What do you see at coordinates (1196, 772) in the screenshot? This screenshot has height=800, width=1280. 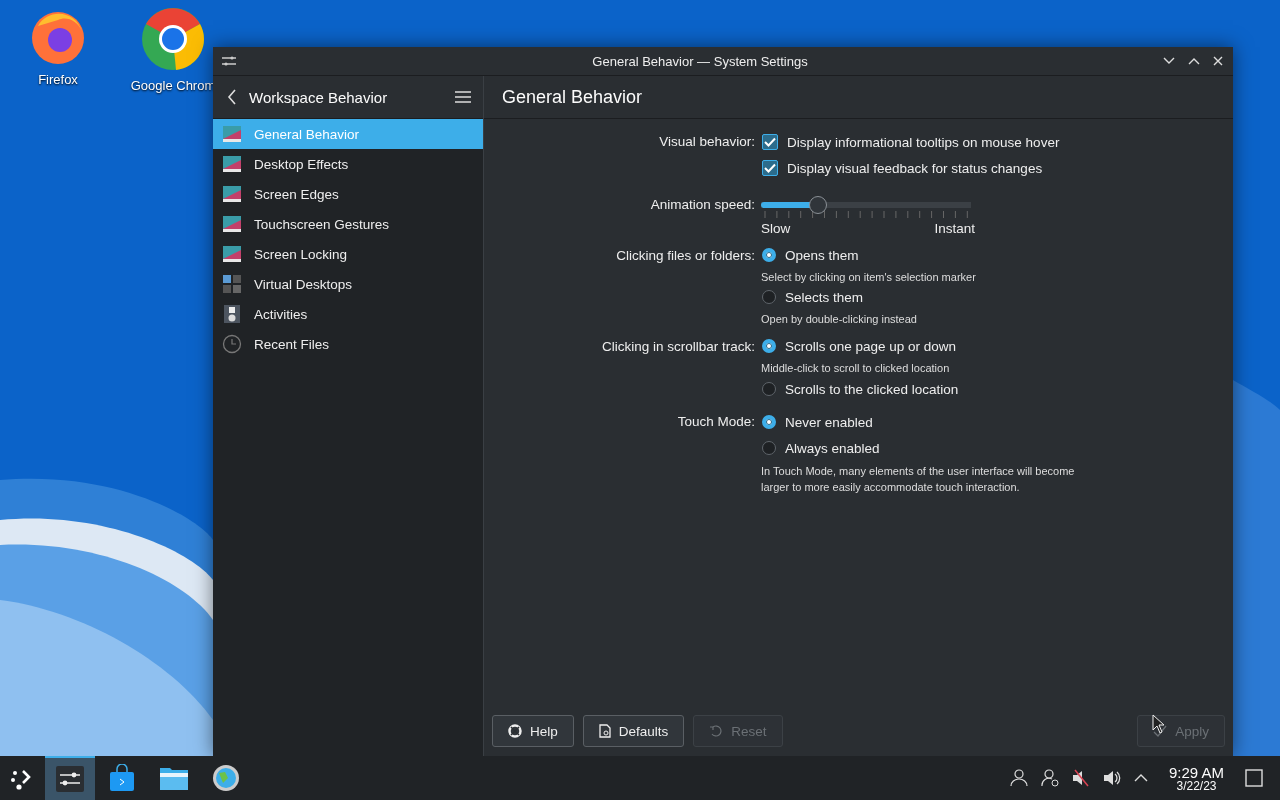 I see `clock-time: 9:29 AM` at bounding box center [1196, 772].